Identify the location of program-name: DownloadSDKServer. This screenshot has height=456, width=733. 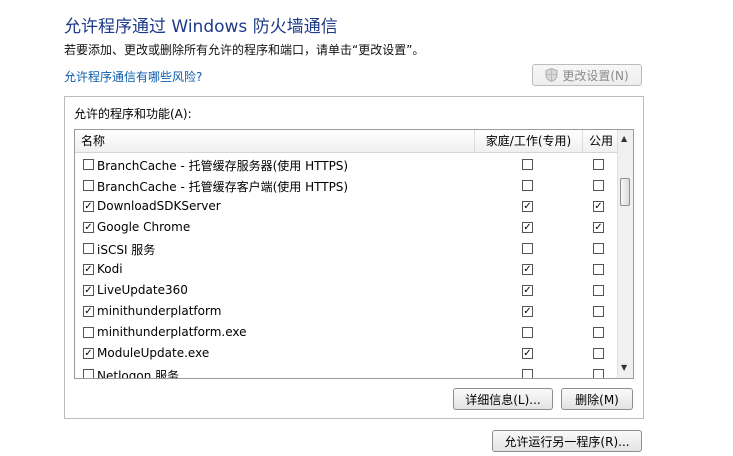
(159, 206).